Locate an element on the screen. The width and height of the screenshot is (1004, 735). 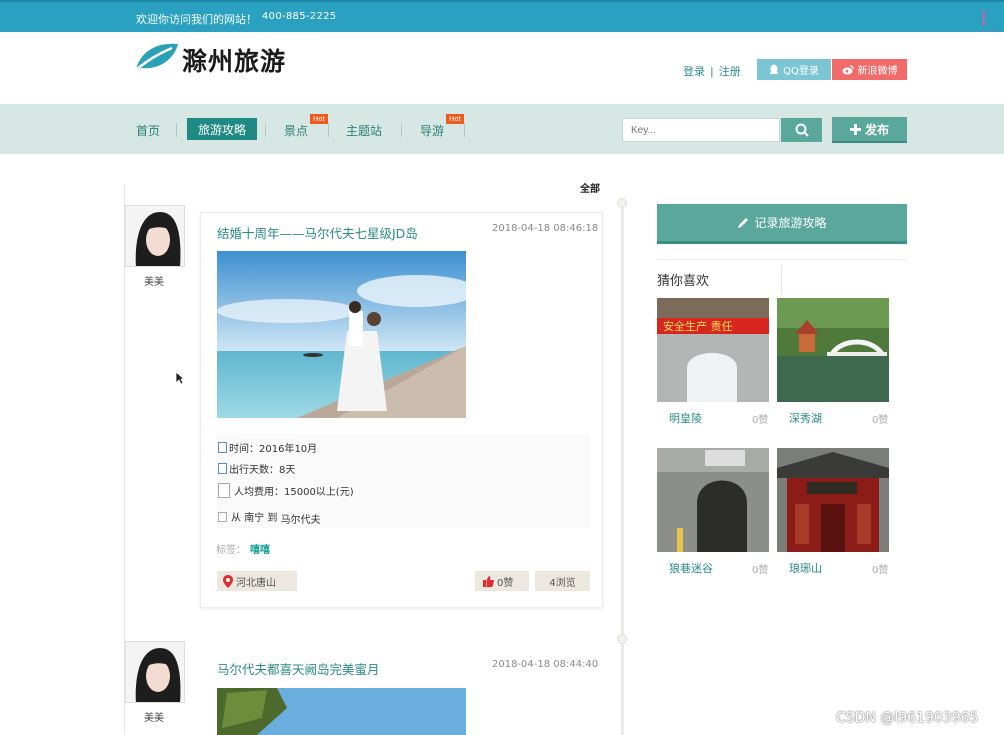
search-icon is located at coordinates (802, 130).